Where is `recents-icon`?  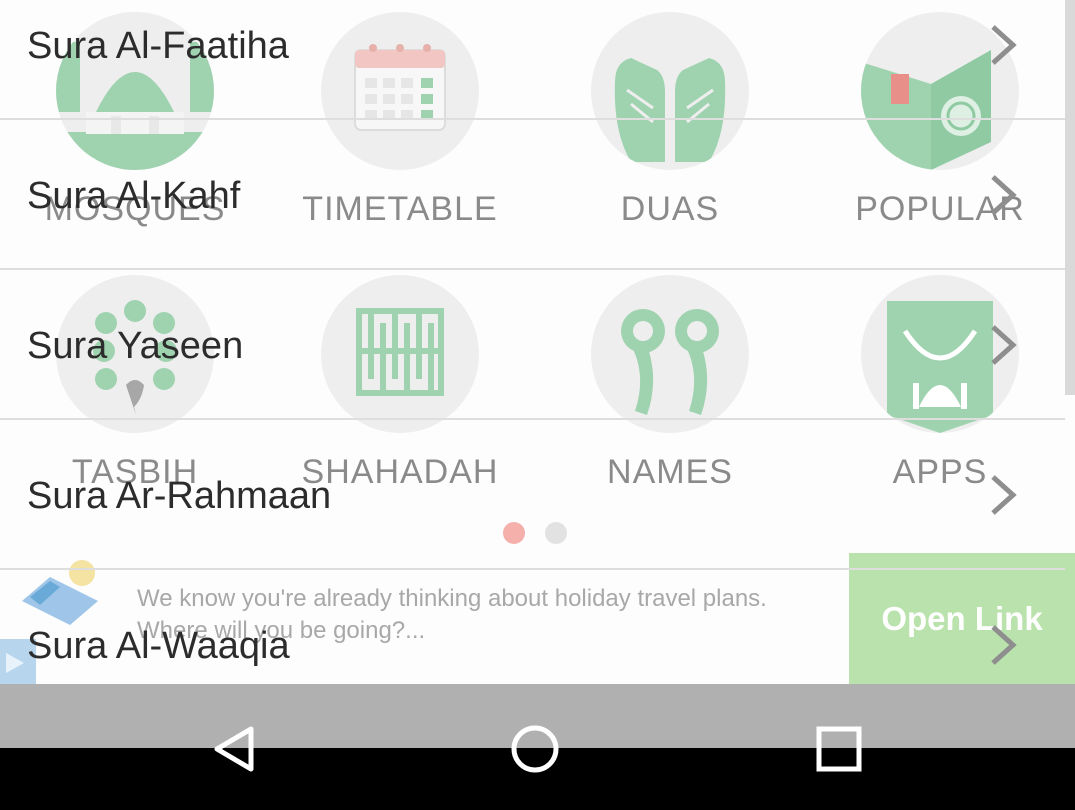 recents-icon is located at coordinates (839, 749).